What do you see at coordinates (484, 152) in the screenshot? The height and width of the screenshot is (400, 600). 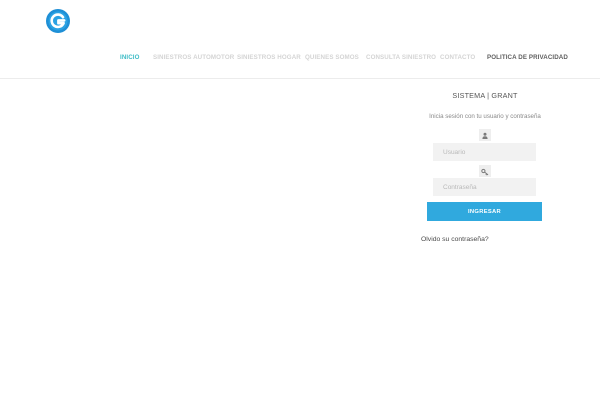 I see `username-field` at bounding box center [484, 152].